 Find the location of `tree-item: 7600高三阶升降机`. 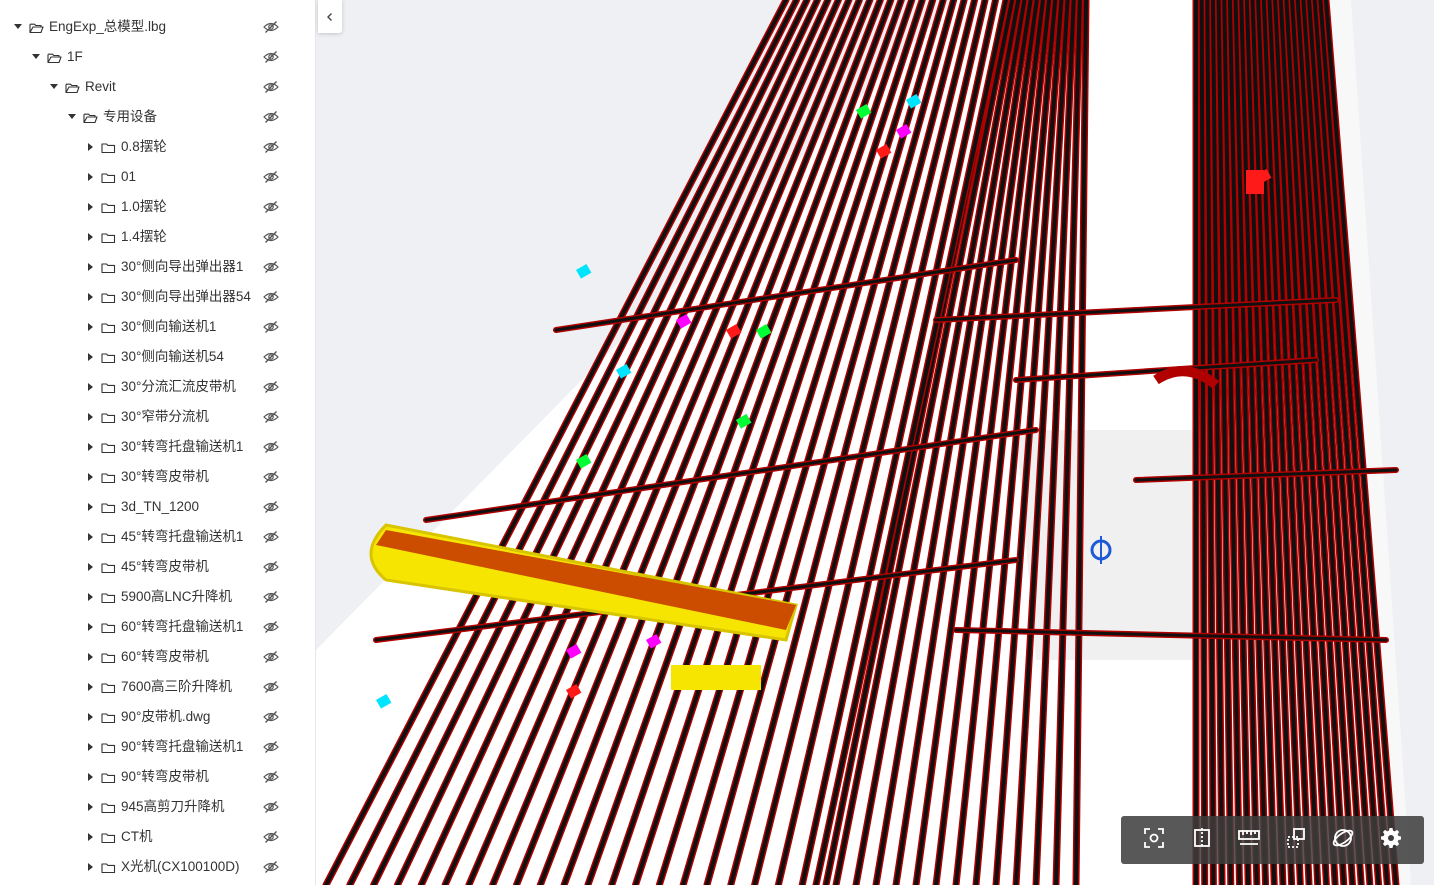

tree-item: 7600高三阶升降机 is located at coordinates (157, 687).